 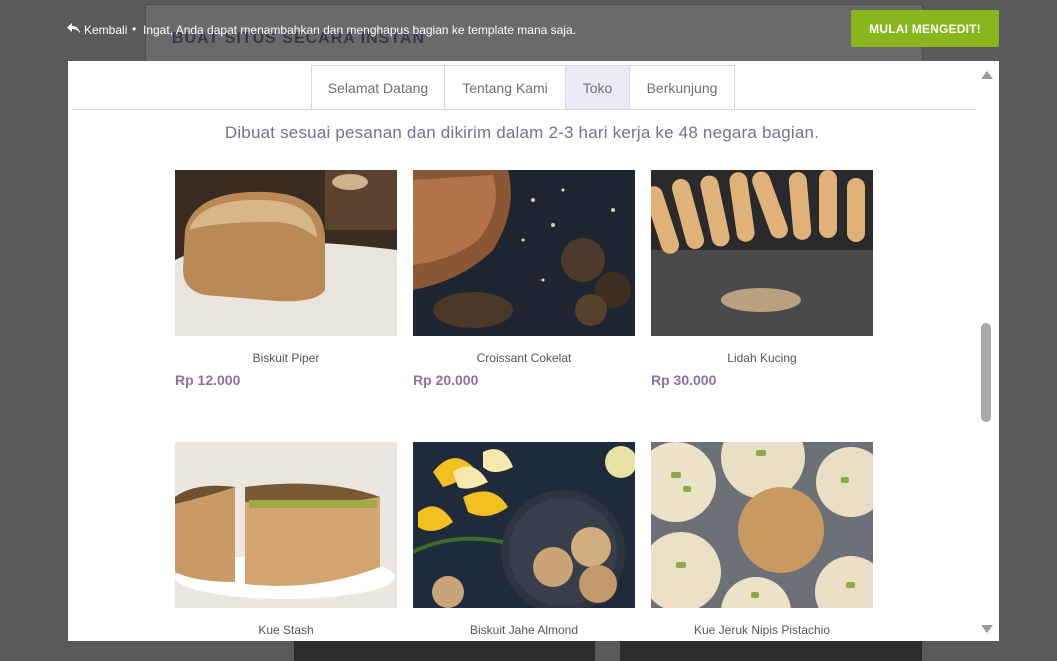 I want to click on tab-selamat-datang: Selamat Datang, so click(x=378, y=87).